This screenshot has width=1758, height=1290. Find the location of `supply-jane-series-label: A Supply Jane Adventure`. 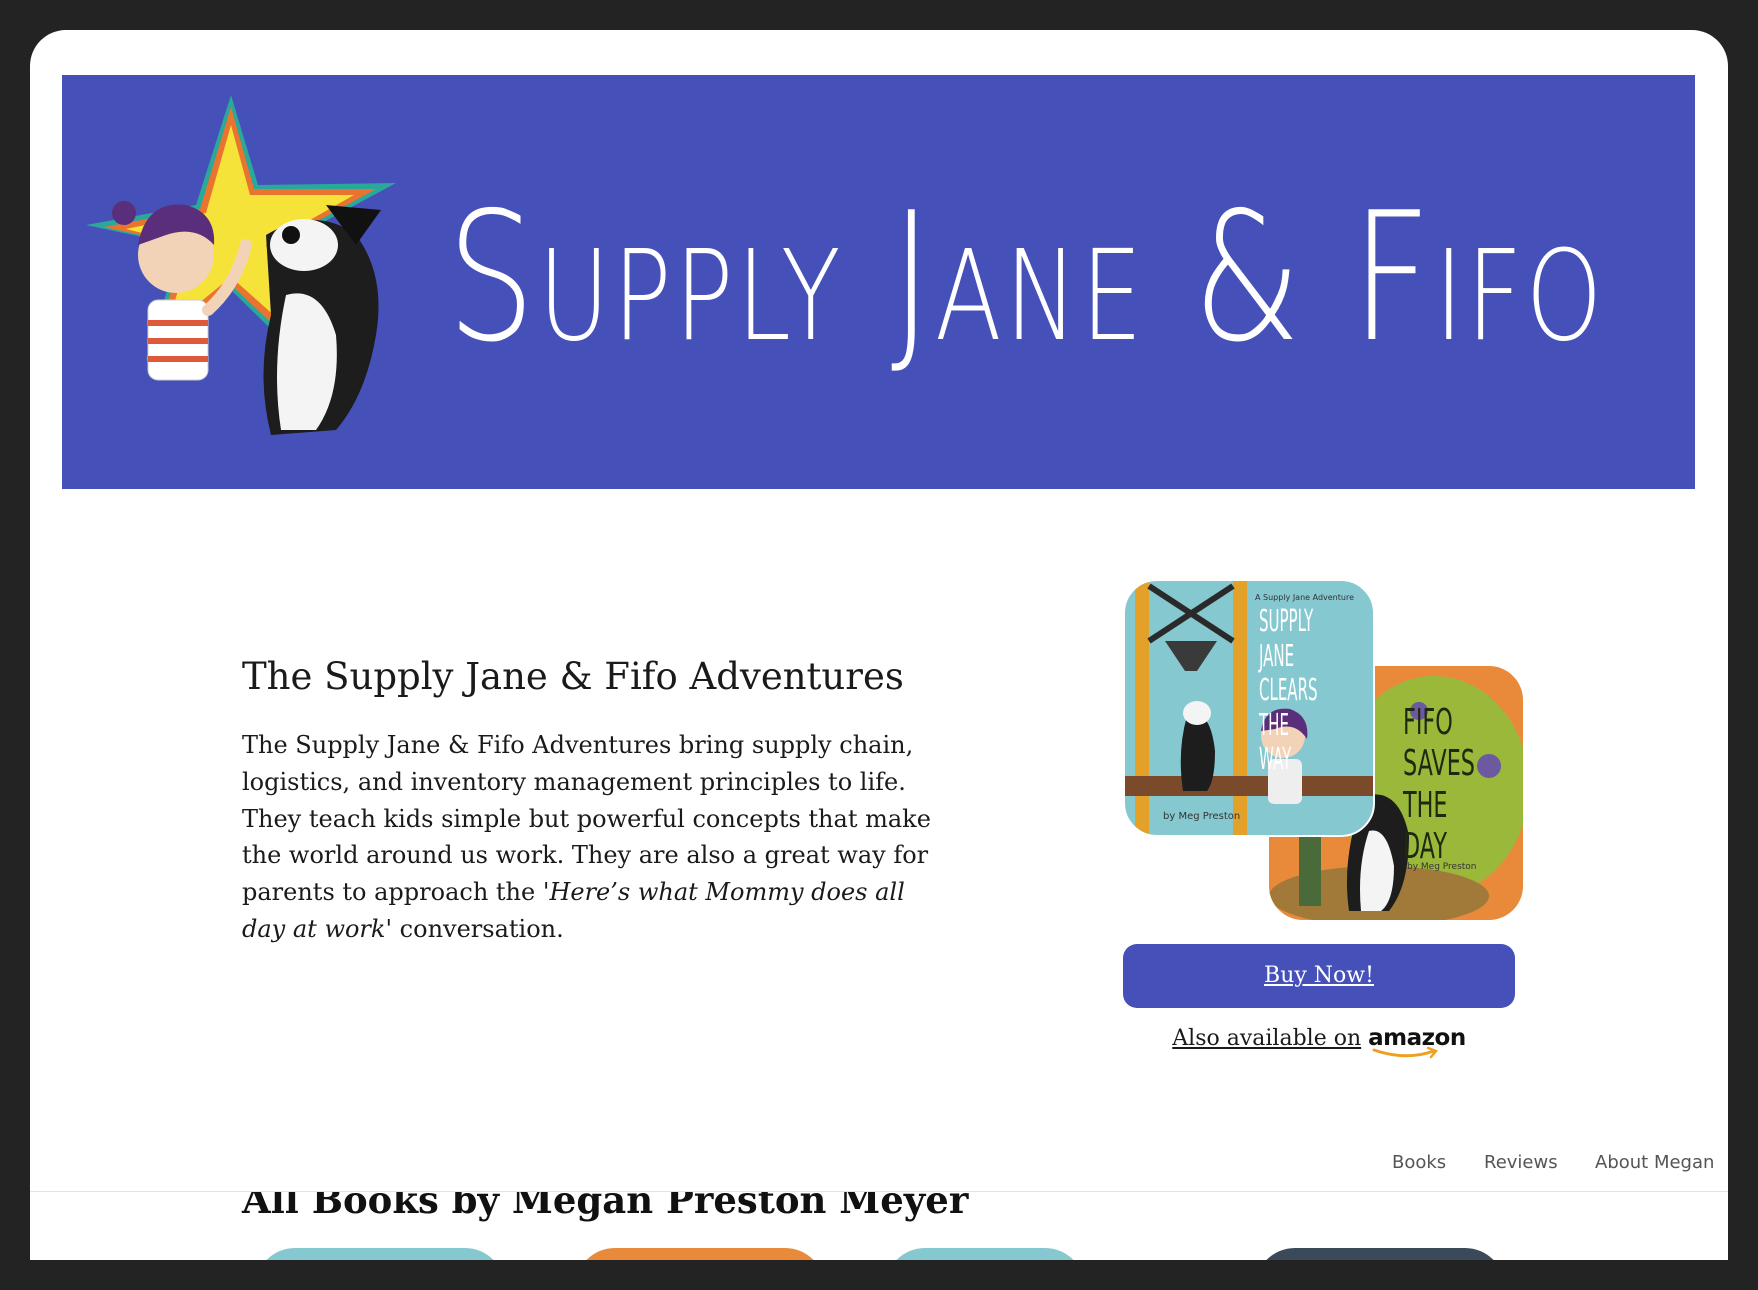

supply-jane-series-label: A Supply Jane Adventure is located at coordinates (1304, 597).